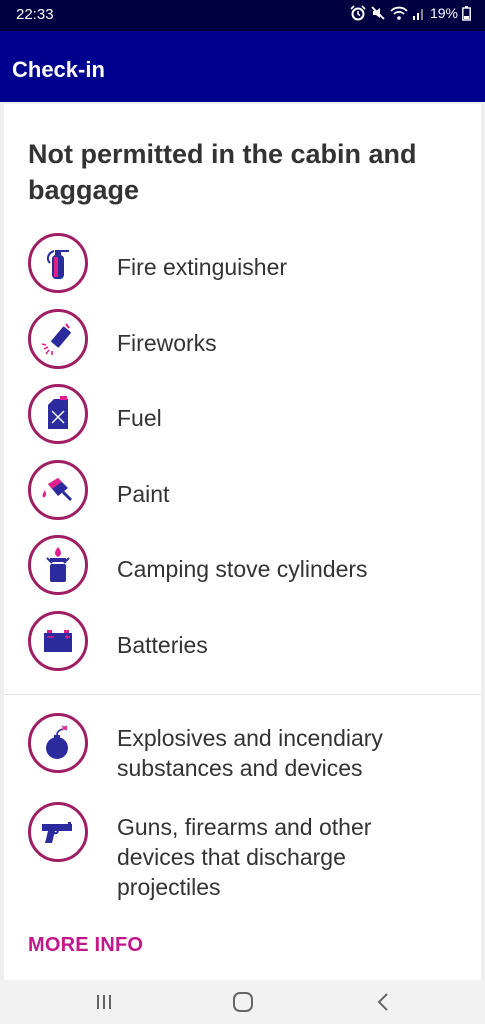 This screenshot has width=485, height=1024. Describe the element at coordinates (443, 13) in the screenshot. I see `battery-percent: 19%` at that location.